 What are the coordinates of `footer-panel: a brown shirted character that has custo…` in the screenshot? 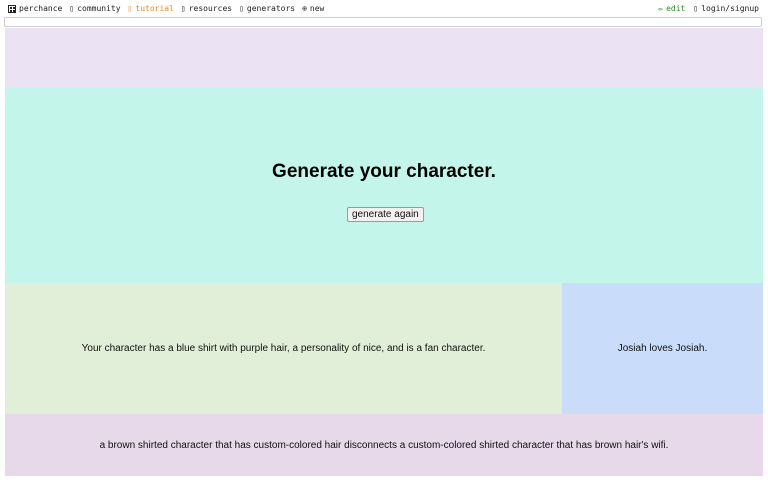 It's located at (384, 445).